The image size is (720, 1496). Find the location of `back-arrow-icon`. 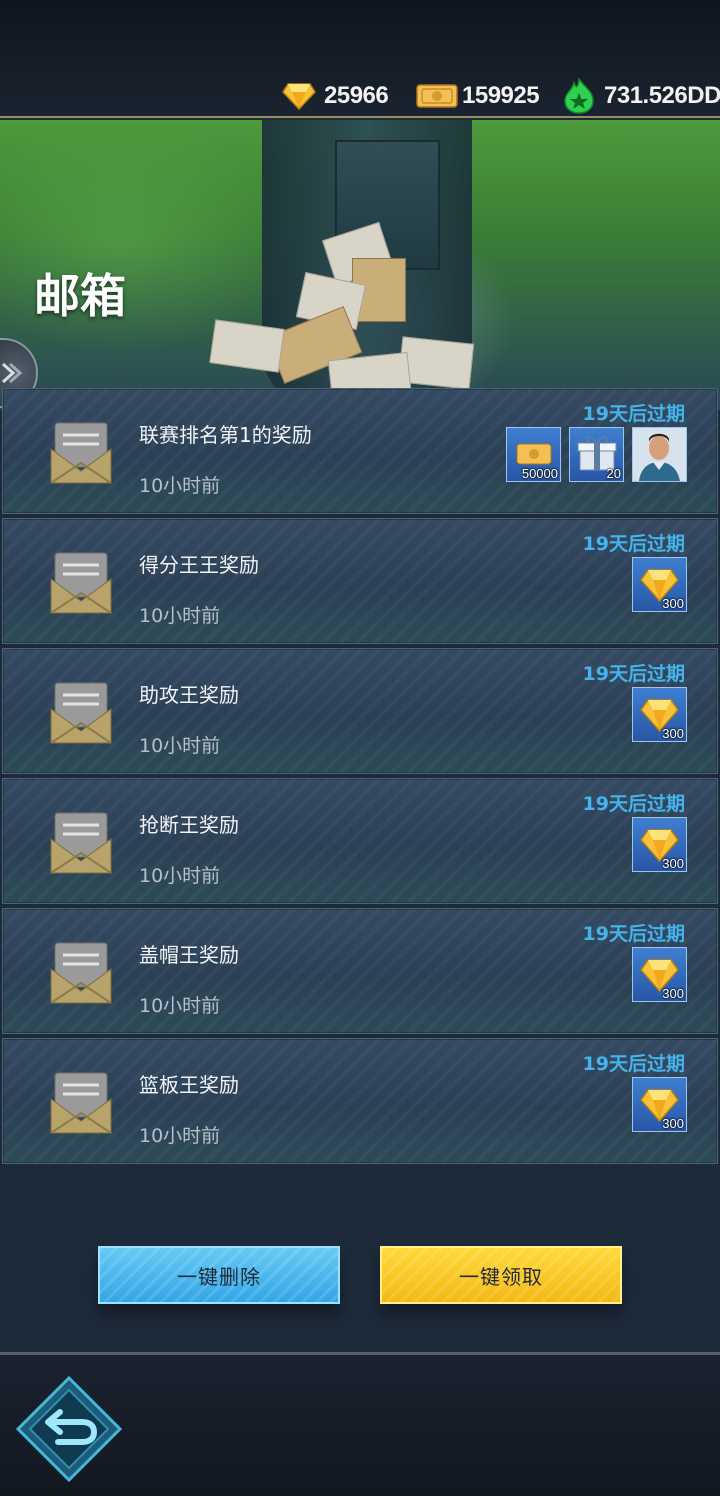

back-arrow-icon is located at coordinates (69, 1429).